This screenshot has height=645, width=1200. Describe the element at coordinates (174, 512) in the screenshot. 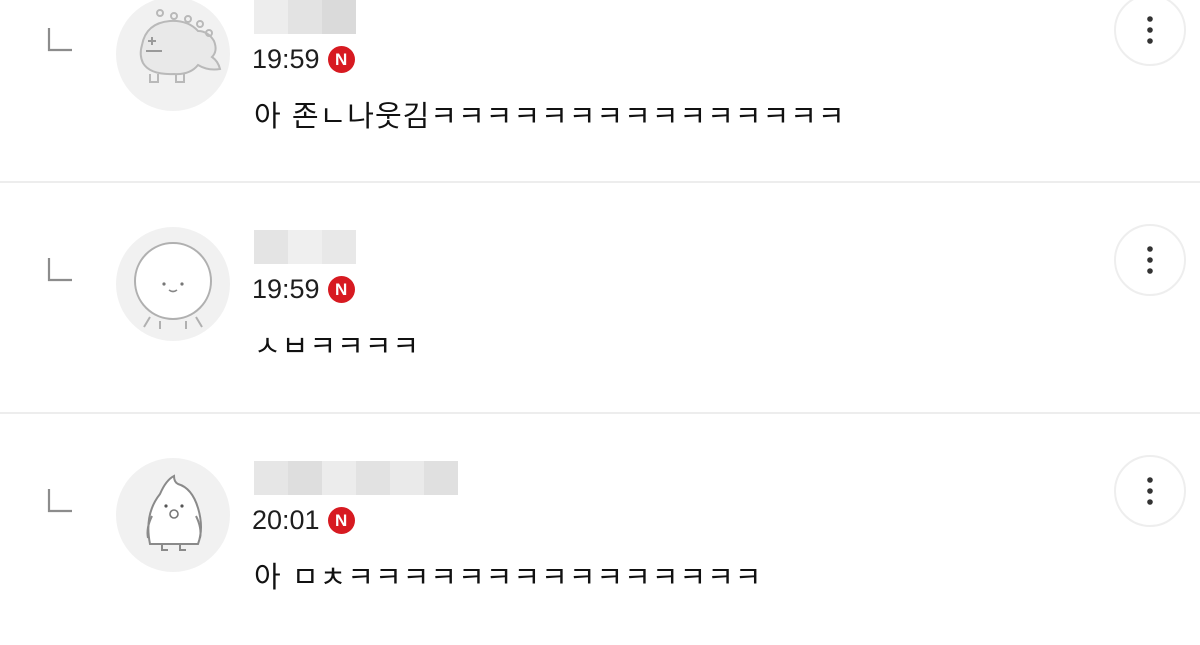

I see `bird-avatar-icon` at that location.